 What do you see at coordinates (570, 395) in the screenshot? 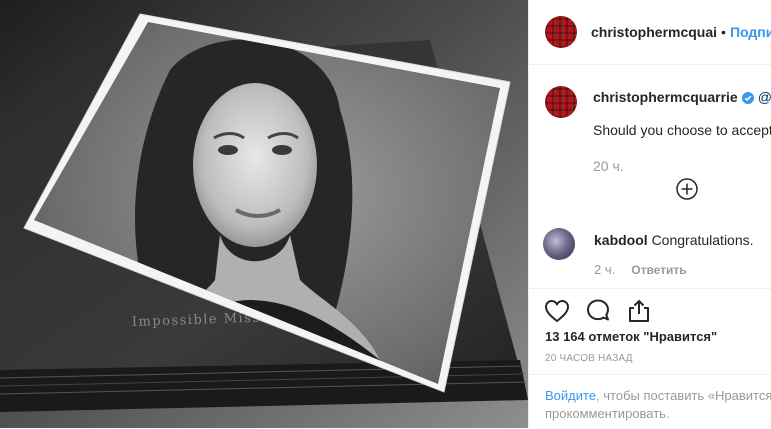
I see `login-link: Войдите` at bounding box center [570, 395].